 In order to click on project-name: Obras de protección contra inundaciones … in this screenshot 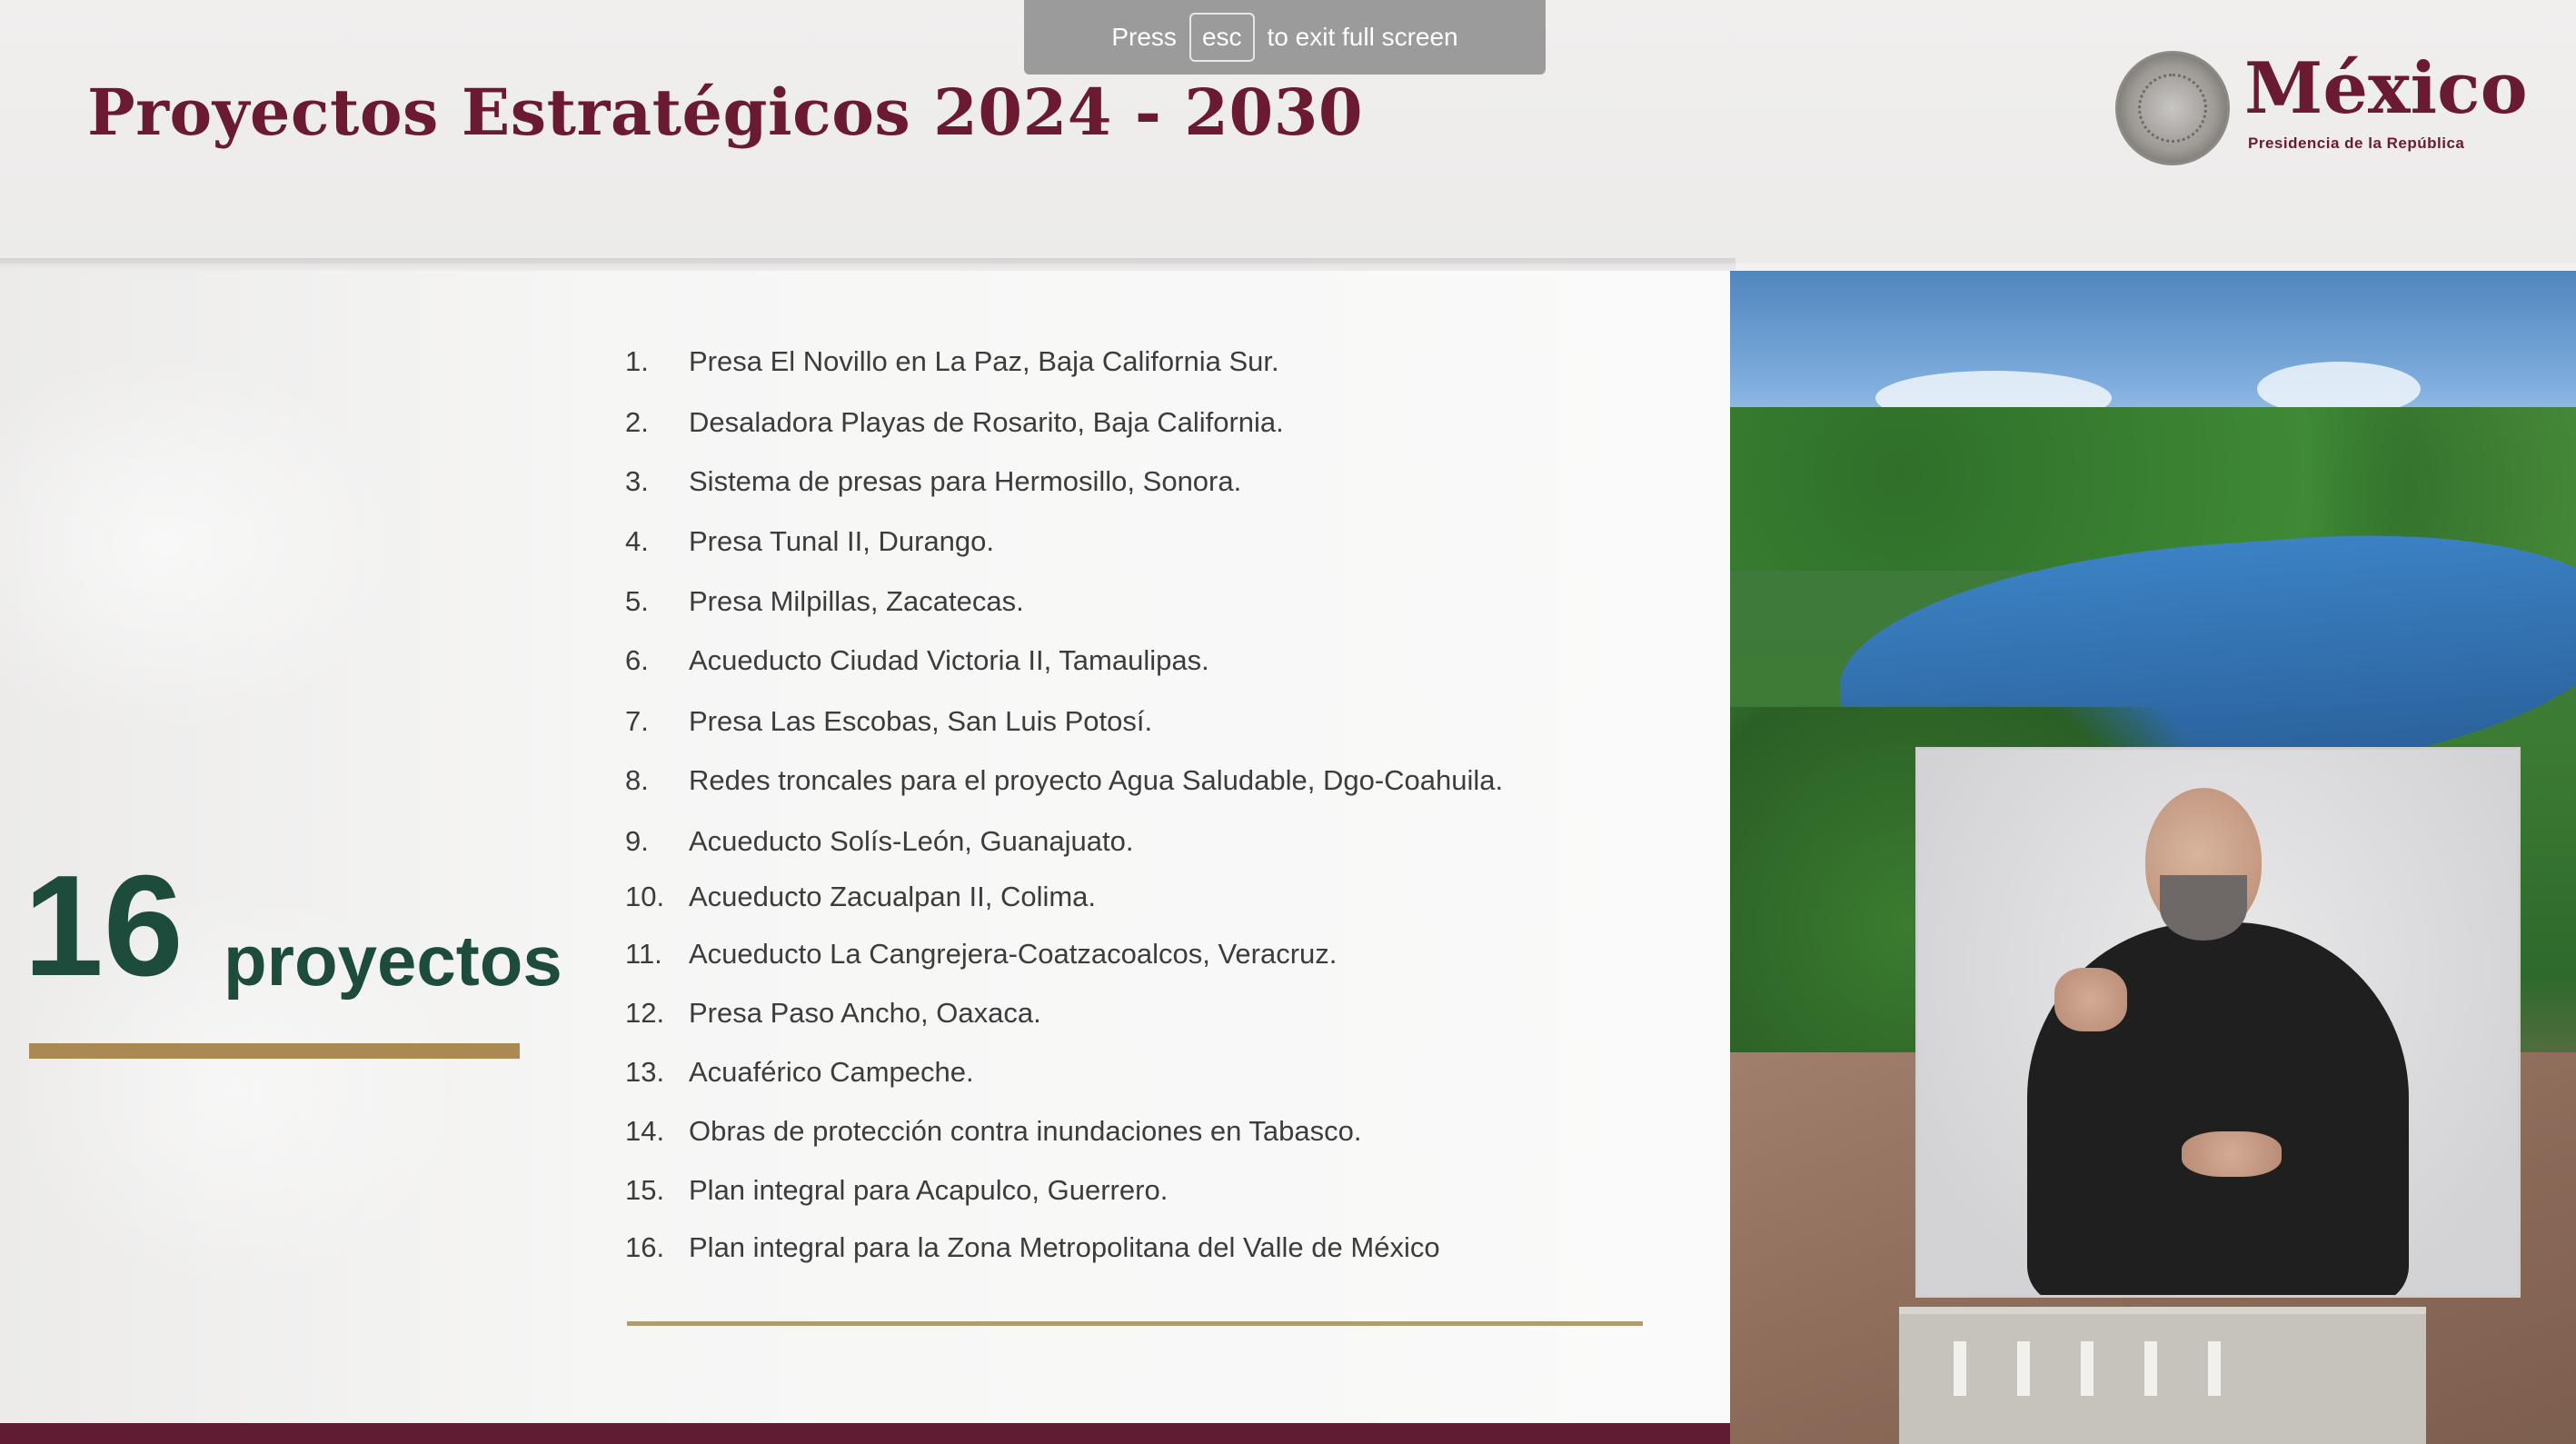, I will do `click(1025, 1131)`.